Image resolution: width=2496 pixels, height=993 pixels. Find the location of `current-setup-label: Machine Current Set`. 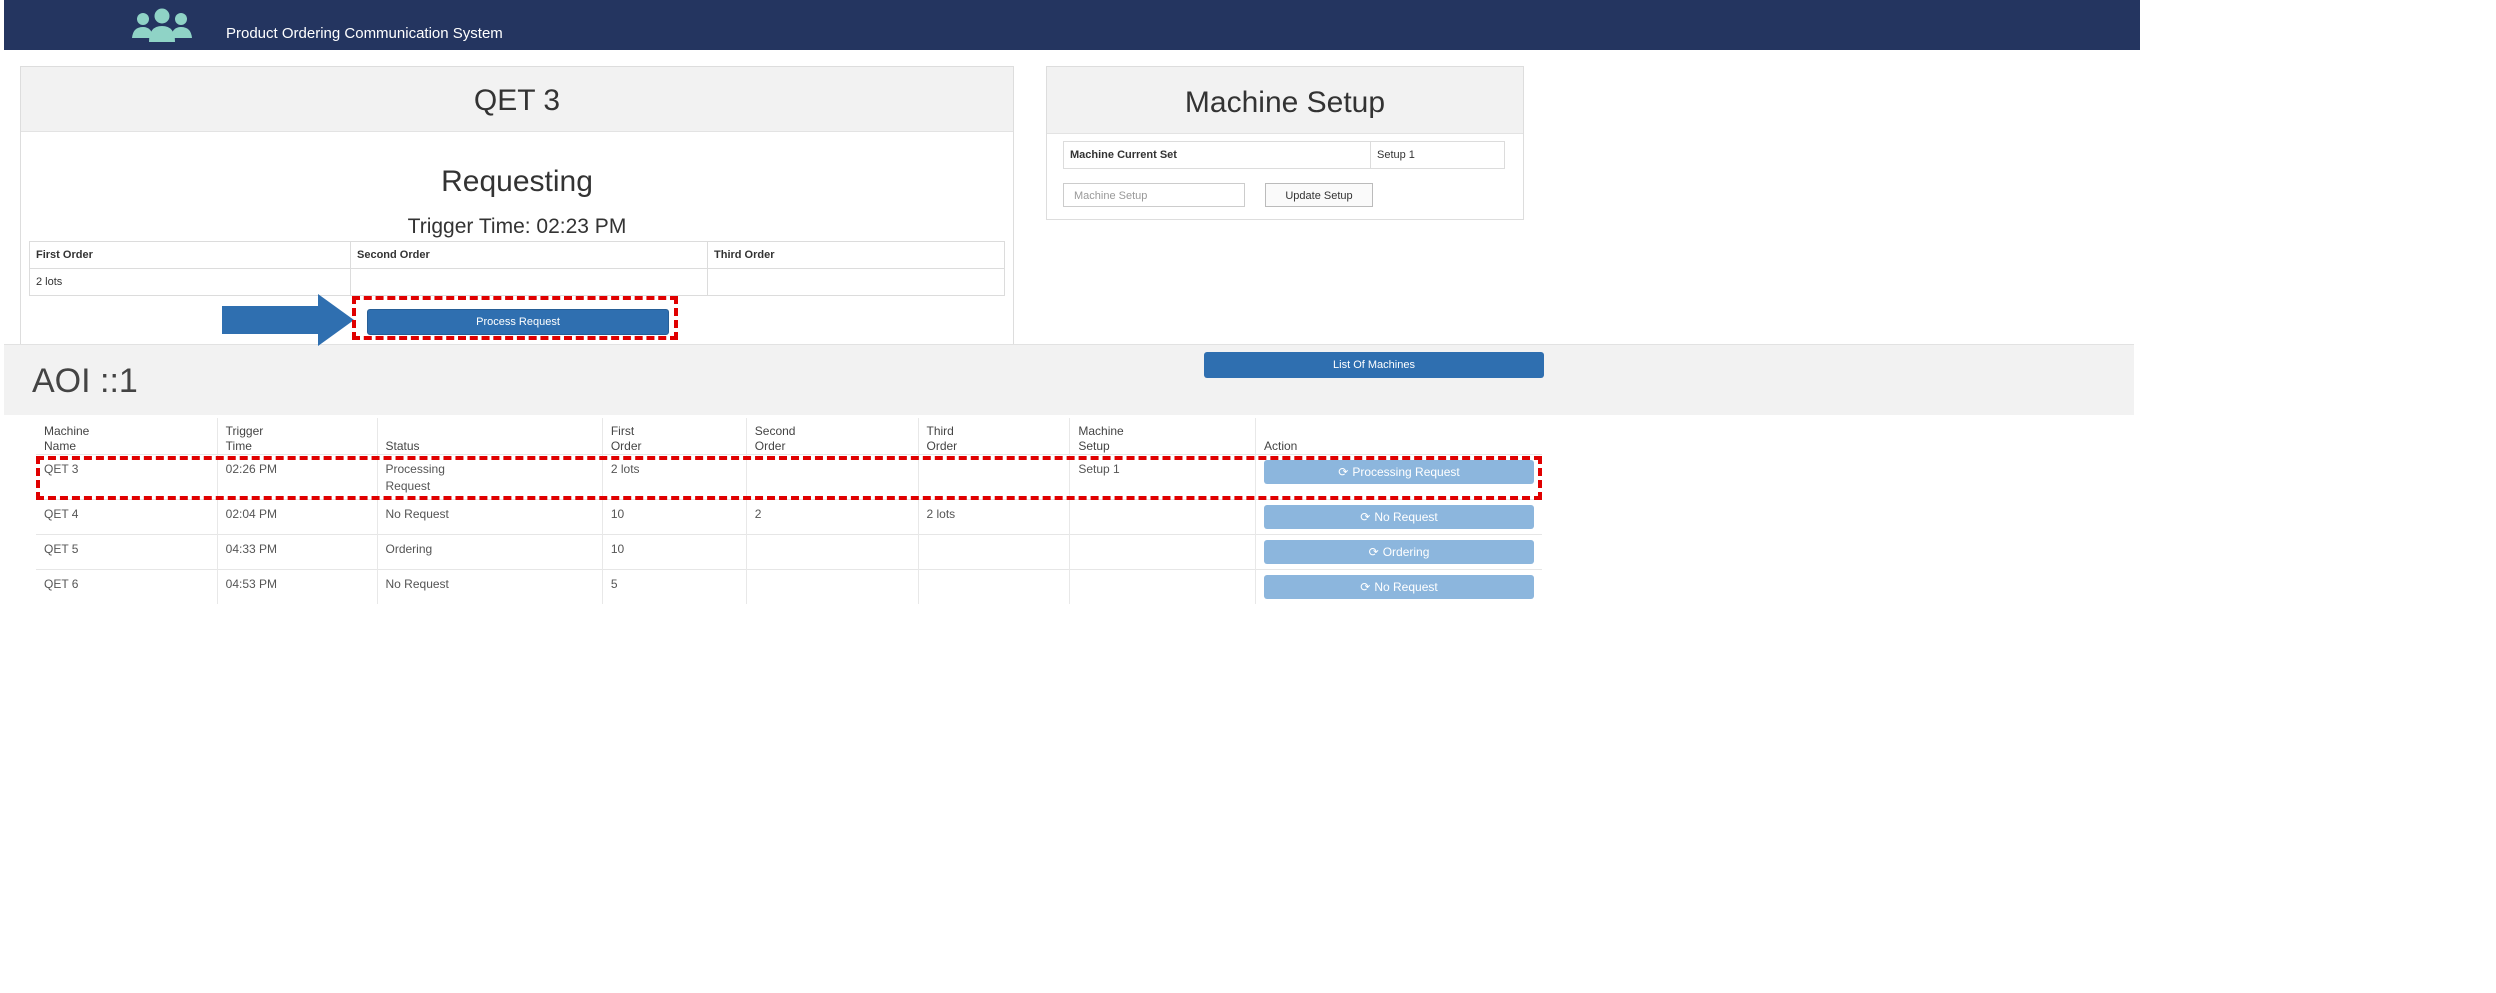

current-setup-label: Machine Current Set is located at coordinates (1217, 155).